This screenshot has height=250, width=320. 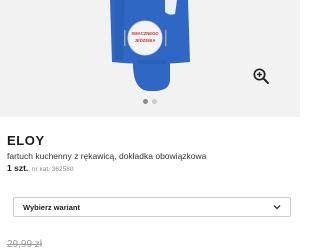 I want to click on apron-badge-line-1: SMACZNEGO, so click(x=145, y=33).